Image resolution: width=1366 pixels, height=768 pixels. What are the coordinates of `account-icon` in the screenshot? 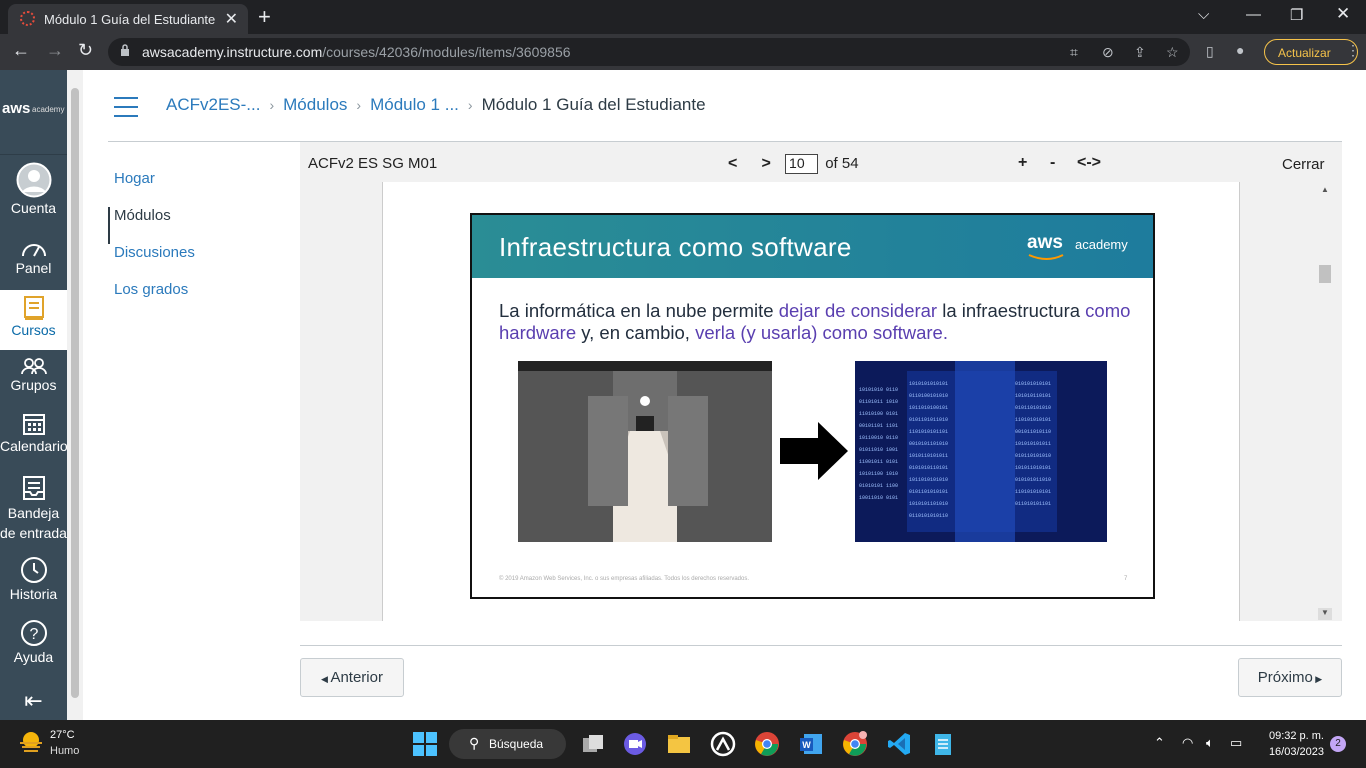 It's located at (33, 180).